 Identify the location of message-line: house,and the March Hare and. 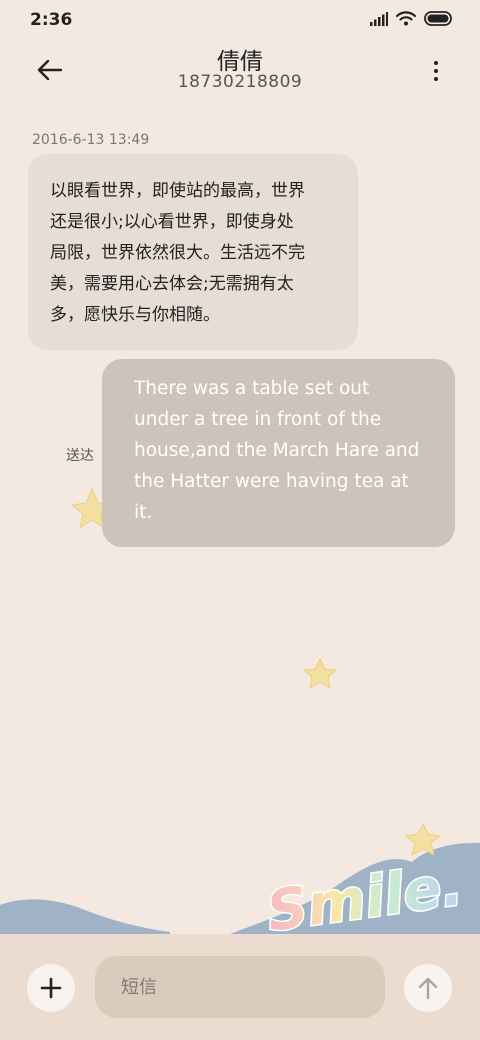
(277, 450).